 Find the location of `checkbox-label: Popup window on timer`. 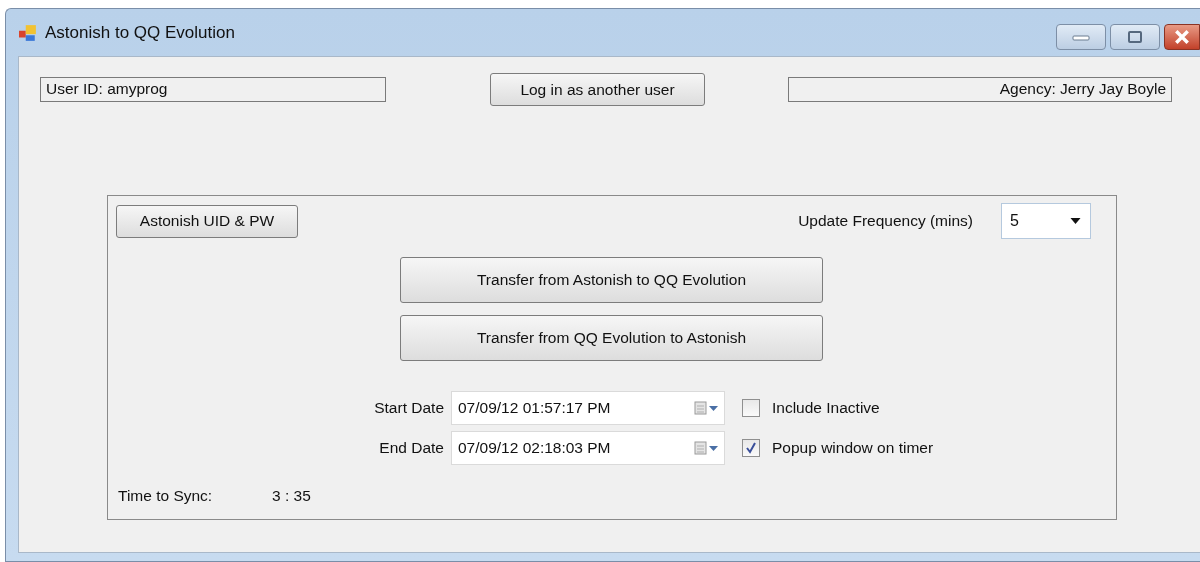

checkbox-label: Popup window on timer is located at coordinates (853, 448).